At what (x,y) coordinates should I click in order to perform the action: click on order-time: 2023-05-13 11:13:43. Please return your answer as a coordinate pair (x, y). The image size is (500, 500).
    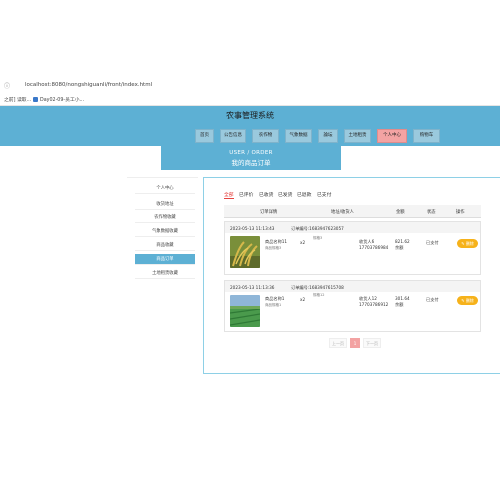
    Looking at the image, I should click on (252, 228).